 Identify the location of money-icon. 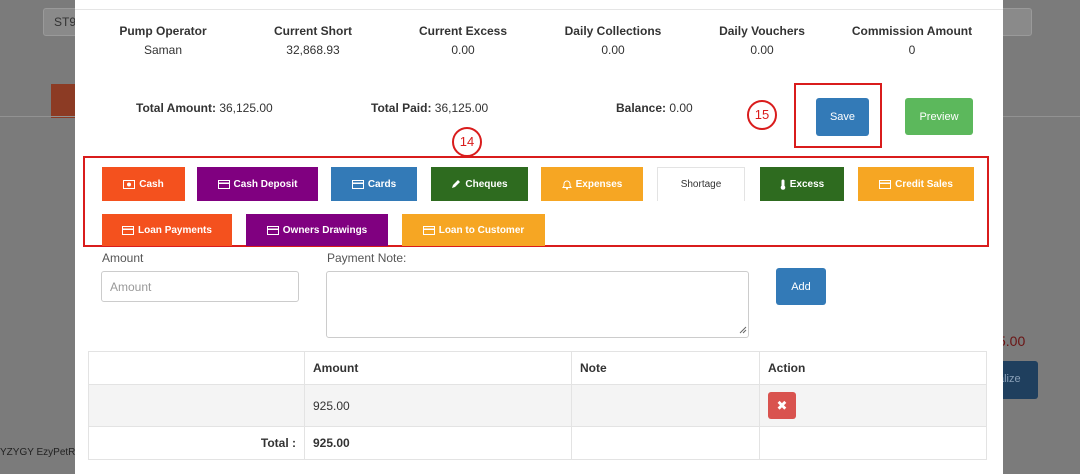
(129, 184).